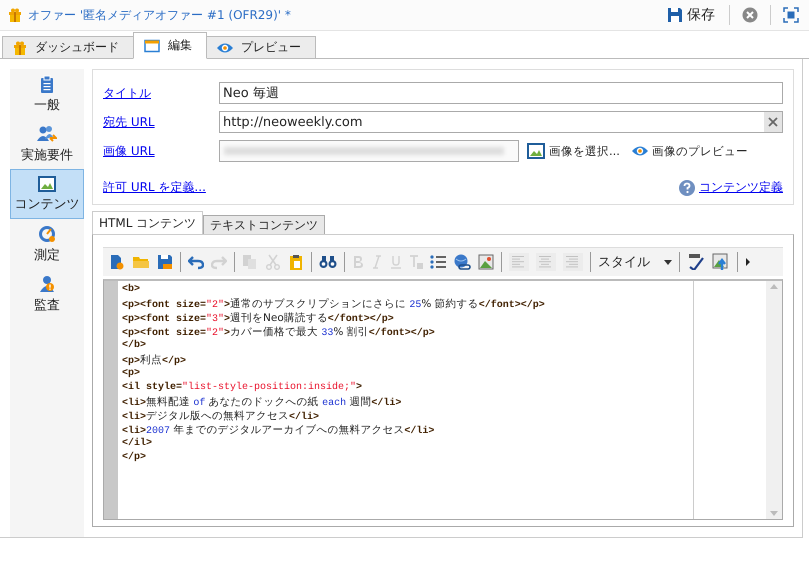 This screenshot has width=809, height=565. I want to click on field-link: 宛先 URL, so click(161, 122).